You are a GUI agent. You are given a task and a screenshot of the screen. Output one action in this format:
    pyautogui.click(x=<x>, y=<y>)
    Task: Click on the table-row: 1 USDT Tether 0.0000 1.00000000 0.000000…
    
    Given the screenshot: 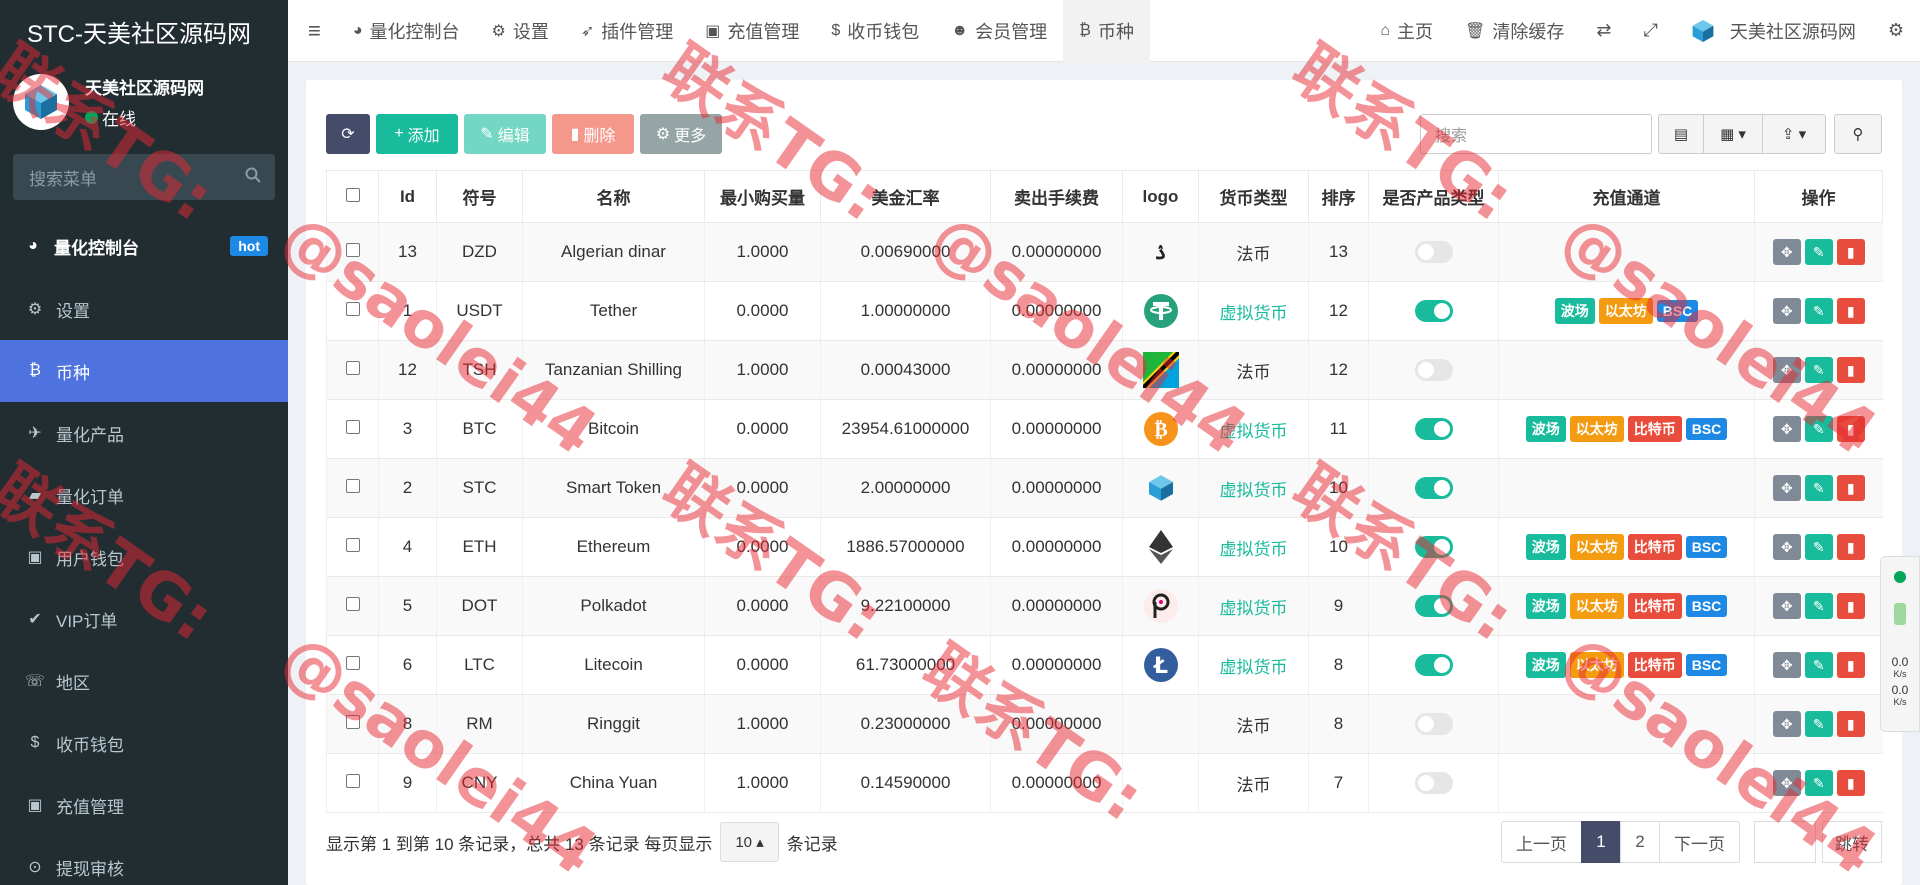 What is the action you would take?
    pyautogui.click(x=1104, y=311)
    